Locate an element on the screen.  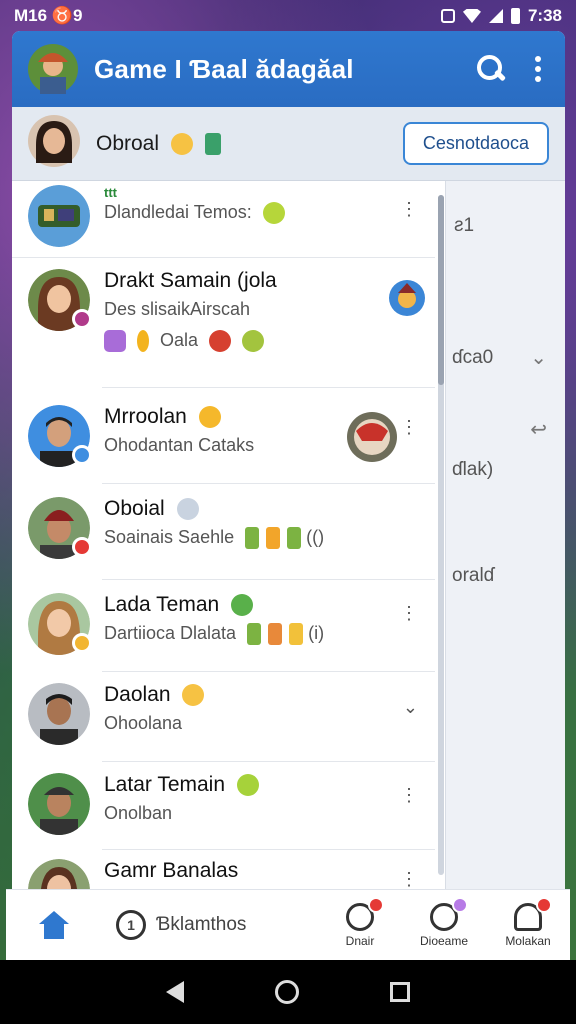
chat-name: Gamr Banalas is located at coordinates (171, 870).